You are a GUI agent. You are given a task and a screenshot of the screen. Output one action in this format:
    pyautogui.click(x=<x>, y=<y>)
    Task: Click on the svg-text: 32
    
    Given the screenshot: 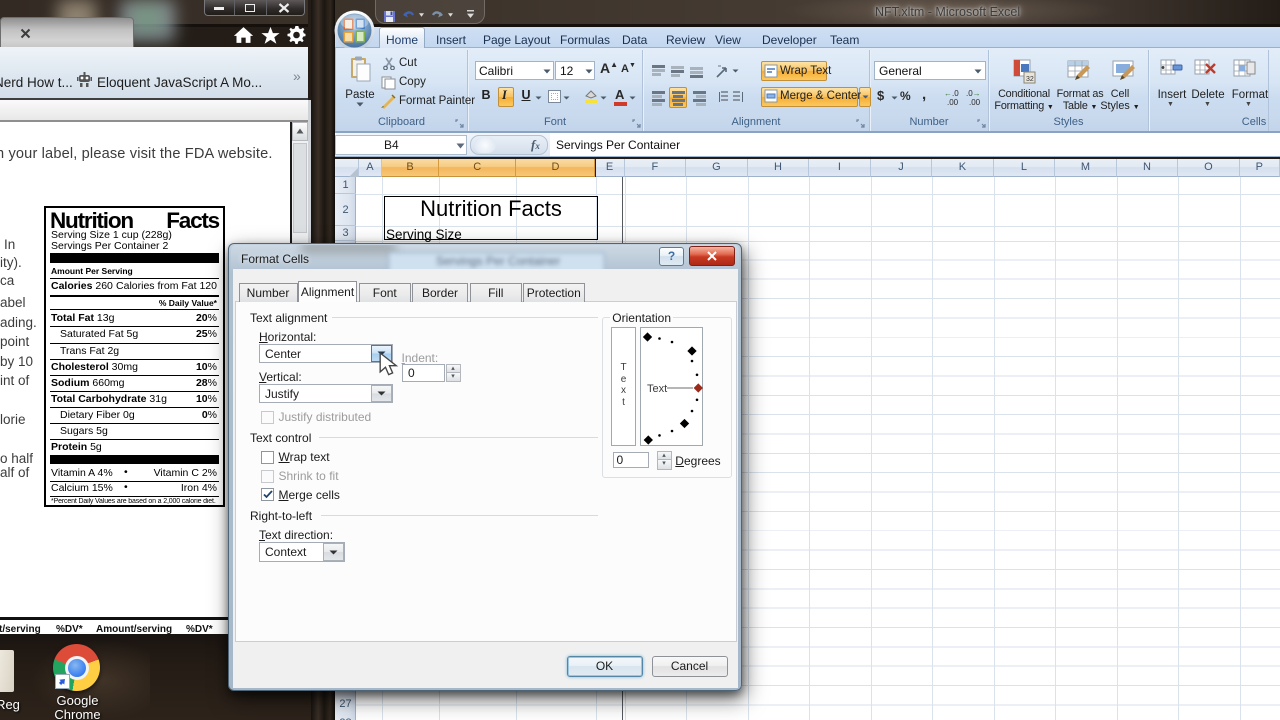 What is the action you would take?
    pyautogui.click(x=1030, y=79)
    